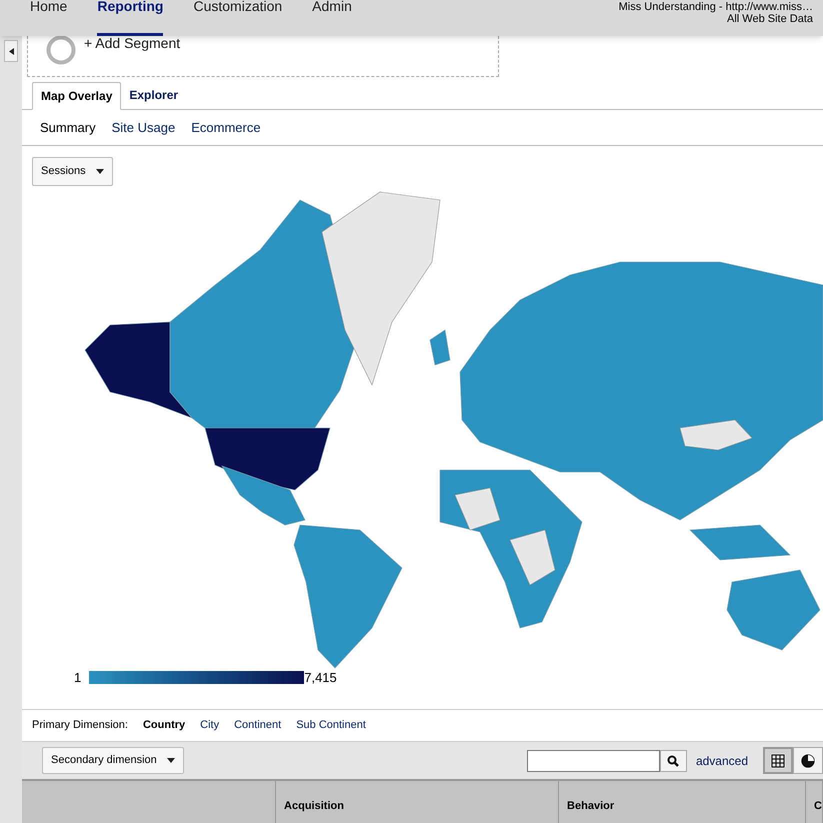 The height and width of the screenshot is (823, 823). What do you see at coordinates (722, 761) in the screenshot?
I see `advanced-link: advanced` at bounding box center [722, 761].